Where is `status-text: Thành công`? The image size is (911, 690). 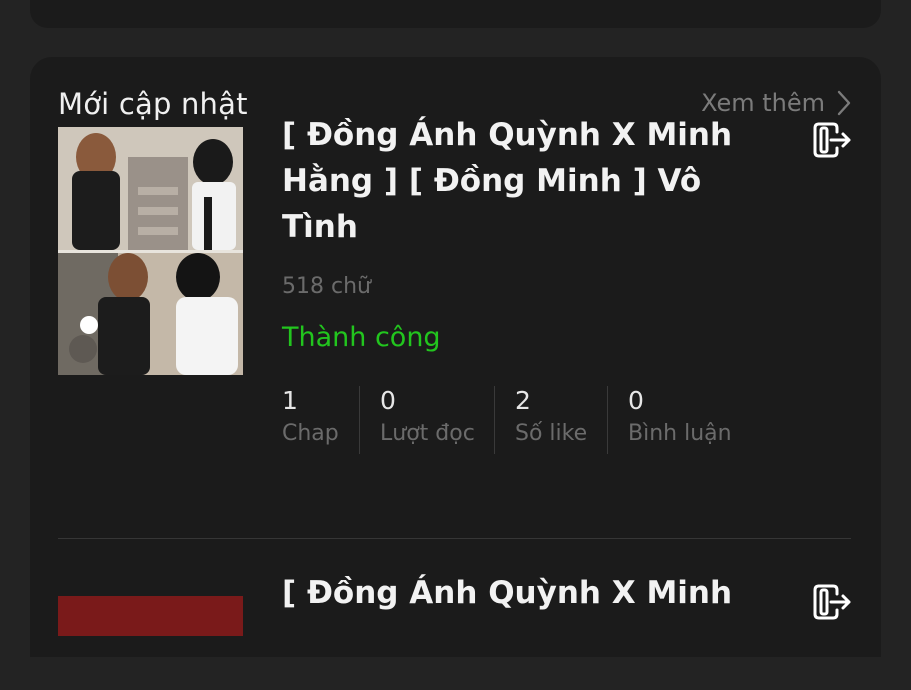
status-text: Thành công is located at coordinates (361, 337).